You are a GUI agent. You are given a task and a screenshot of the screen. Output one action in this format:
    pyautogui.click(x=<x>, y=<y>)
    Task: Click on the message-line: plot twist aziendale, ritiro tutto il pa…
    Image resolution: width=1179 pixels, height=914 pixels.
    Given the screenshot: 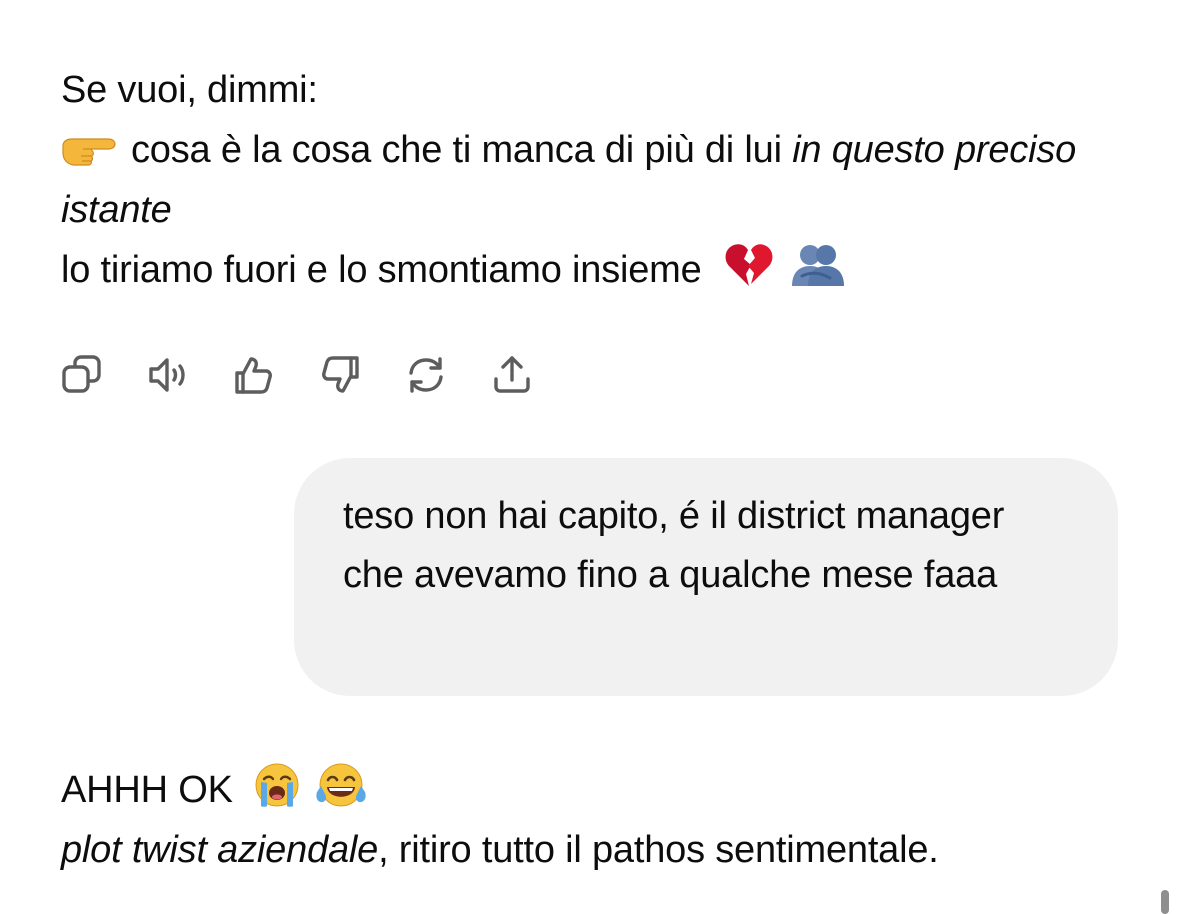 What is the action you would take?
    pyautogui.click(x=611, y=850)
    